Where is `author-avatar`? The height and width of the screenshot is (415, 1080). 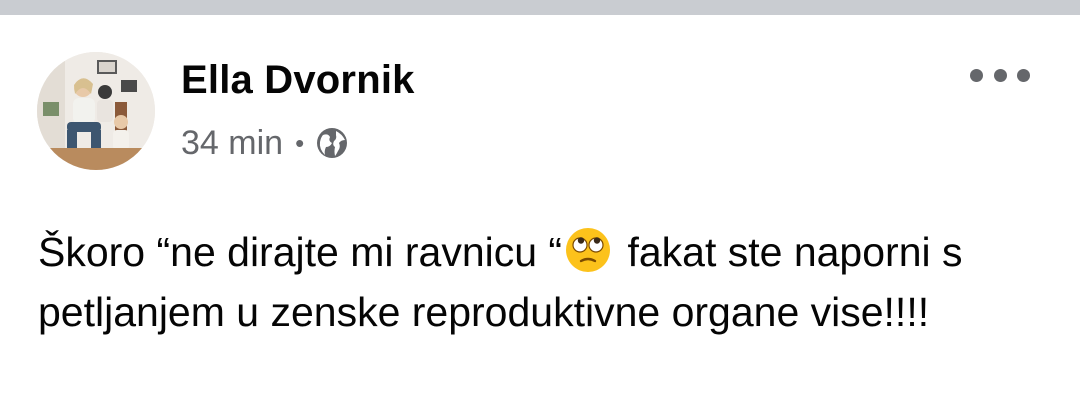 author-avatar is located at coordinates (96, 111).